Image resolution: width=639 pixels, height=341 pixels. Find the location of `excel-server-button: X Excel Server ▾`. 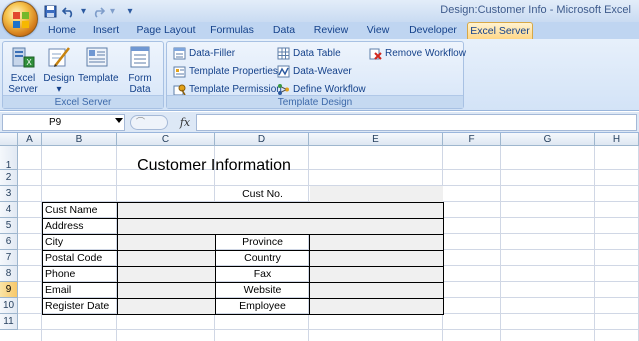

excel-server-button: X Excel Server ▾ is located at coordinates (23, 75).